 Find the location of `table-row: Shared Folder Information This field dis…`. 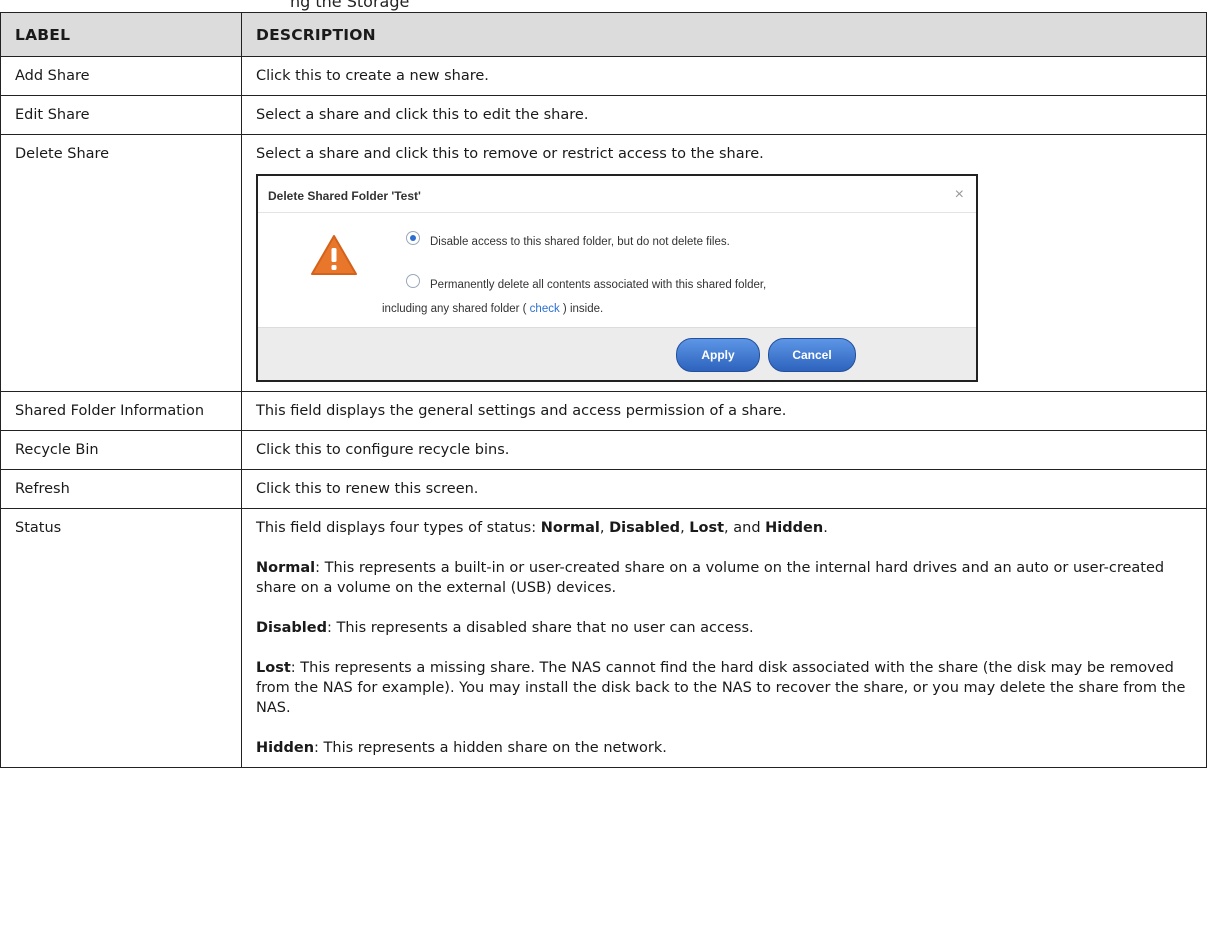

table-row: Shared Folder Information This field dis… is located at coordinates (603, 411).